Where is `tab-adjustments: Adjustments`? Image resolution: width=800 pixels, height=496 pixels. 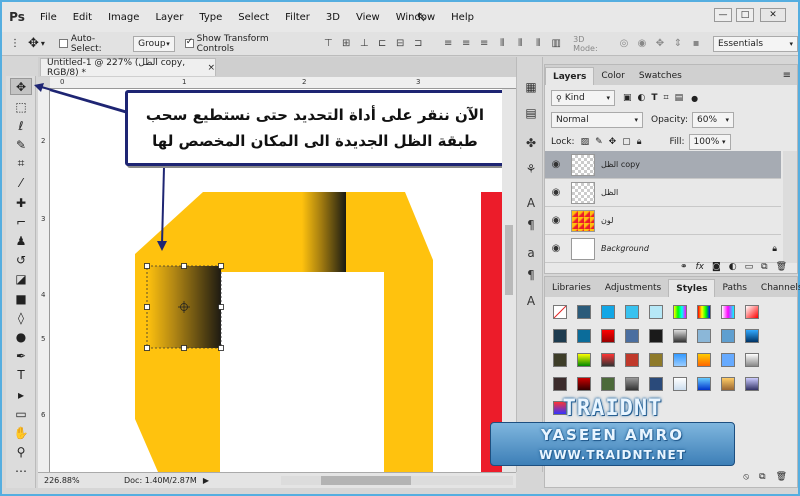 tab-adjustments: Adjustments is located at coordinates (633, 288).